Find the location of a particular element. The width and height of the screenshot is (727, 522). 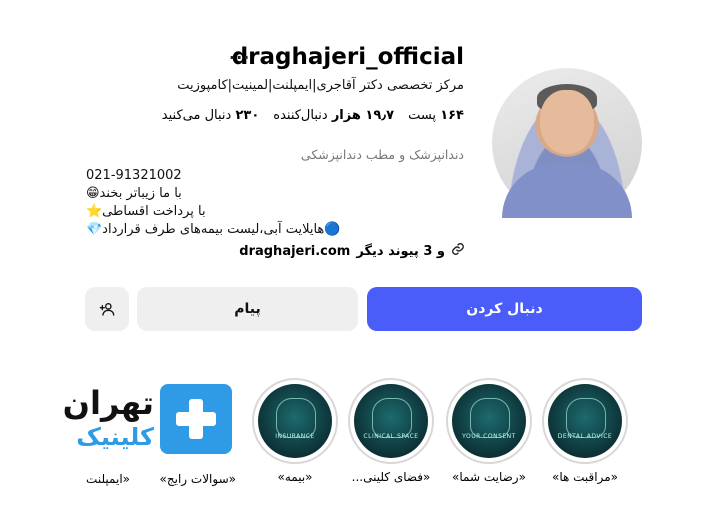

highlight-cover-image: DENTAL ADVICE is located at coordinates (585, 421).